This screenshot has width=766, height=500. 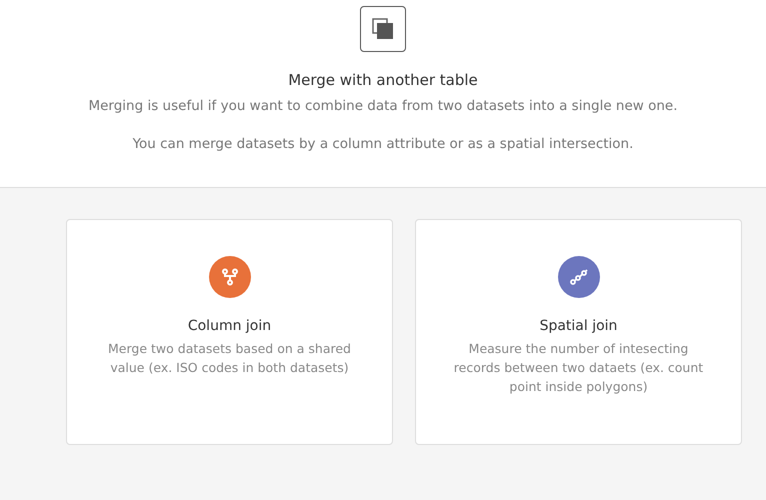 What do you see at coordinates (383, 80) in the screenshot?
I see `section-title: Merge with another table` at bounding box center [383, 80].